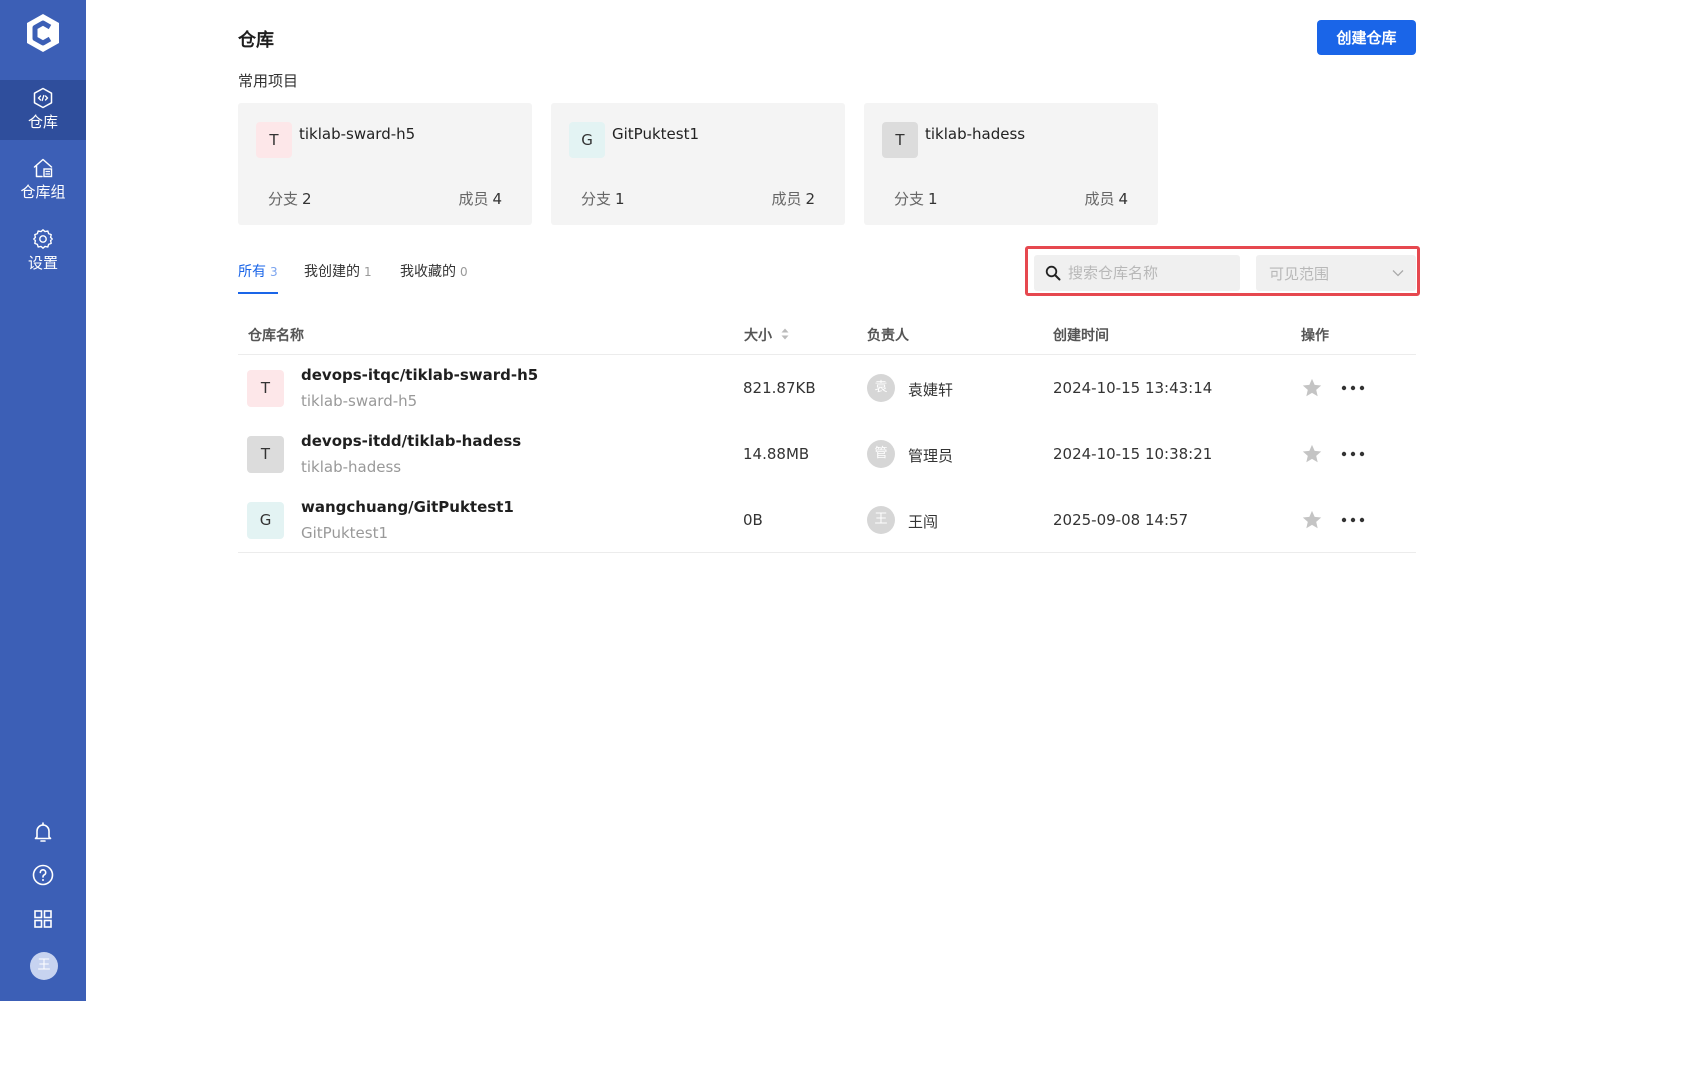 Image resolution: width=1705 pixels, height=1089 pixels. What do you see at coordinates (43, 192) in the screenshot?
I see `sidebar-item-label: 仓库组` at bounding box center [43, 192].